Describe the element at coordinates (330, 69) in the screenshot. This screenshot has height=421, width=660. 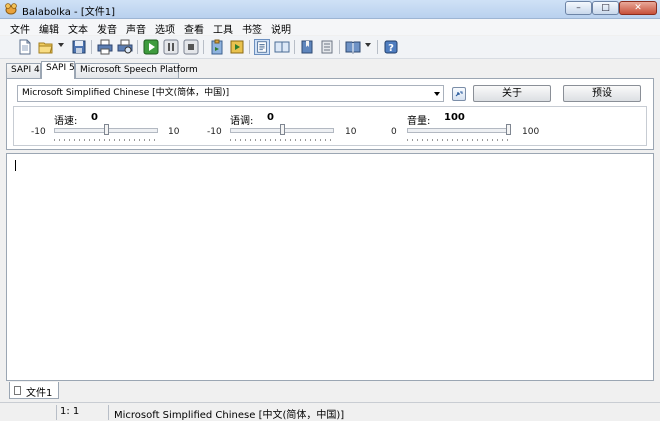
I see `engine-tabs: SAPI 4 SAPI 5 Microsoft Speech Platform` at that location.